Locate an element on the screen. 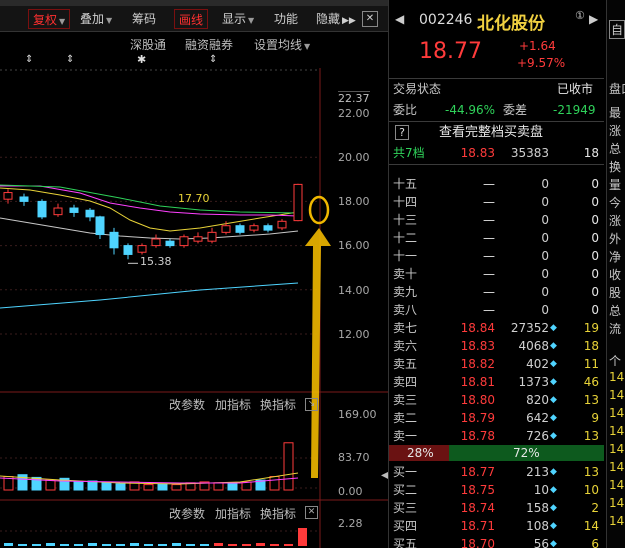 This screenshot has height=548, width=625. margin-trading-tab: 融资融券 is located at coordinates (209, 44).